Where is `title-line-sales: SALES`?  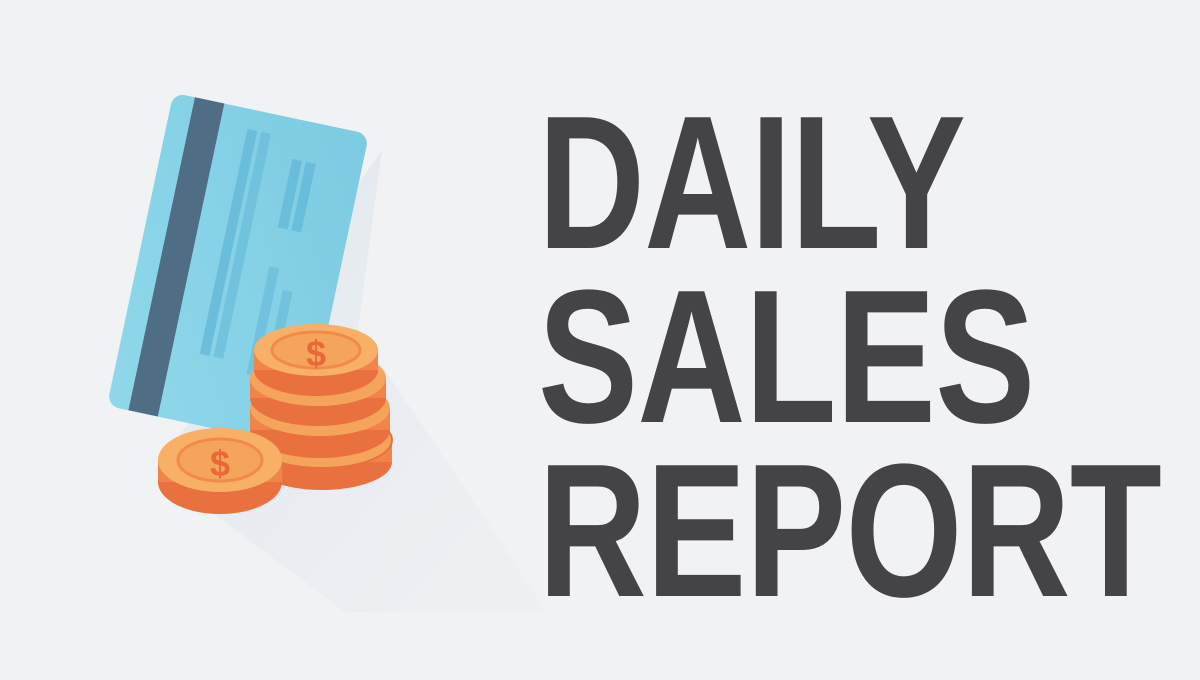 title-line-sales: SALES is located at coordinates (786, 357).